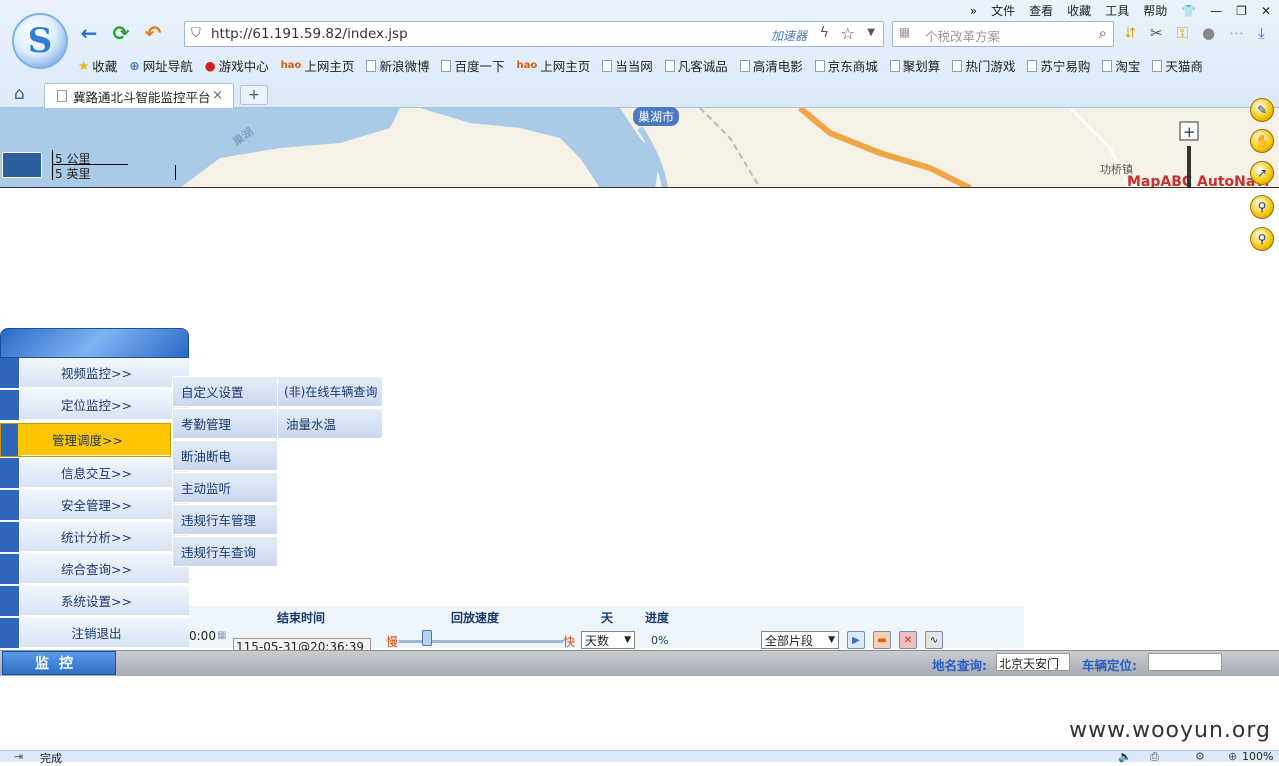 Image resolution: width=1279 pixels, height=766 pixels. Describe the element at coordinates (1003, 10) in the screenshot. I see `menu-file: 文件` at that location.